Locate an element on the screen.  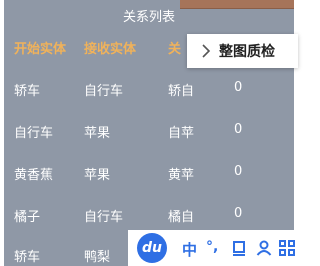
cell-start-entity: 橘子 is located at coordinates (27, 217).